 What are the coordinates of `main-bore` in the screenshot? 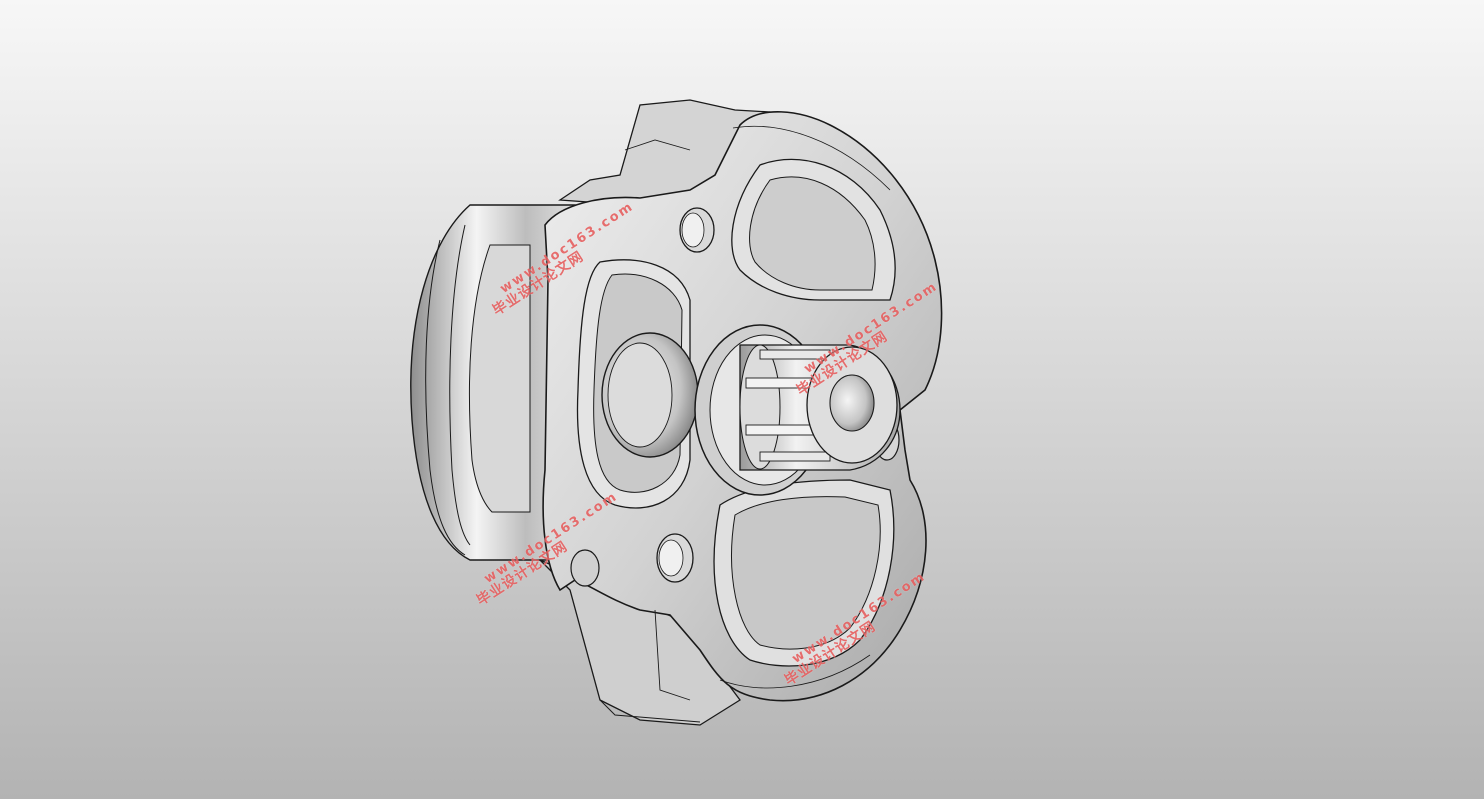 It's located at (650, 395).